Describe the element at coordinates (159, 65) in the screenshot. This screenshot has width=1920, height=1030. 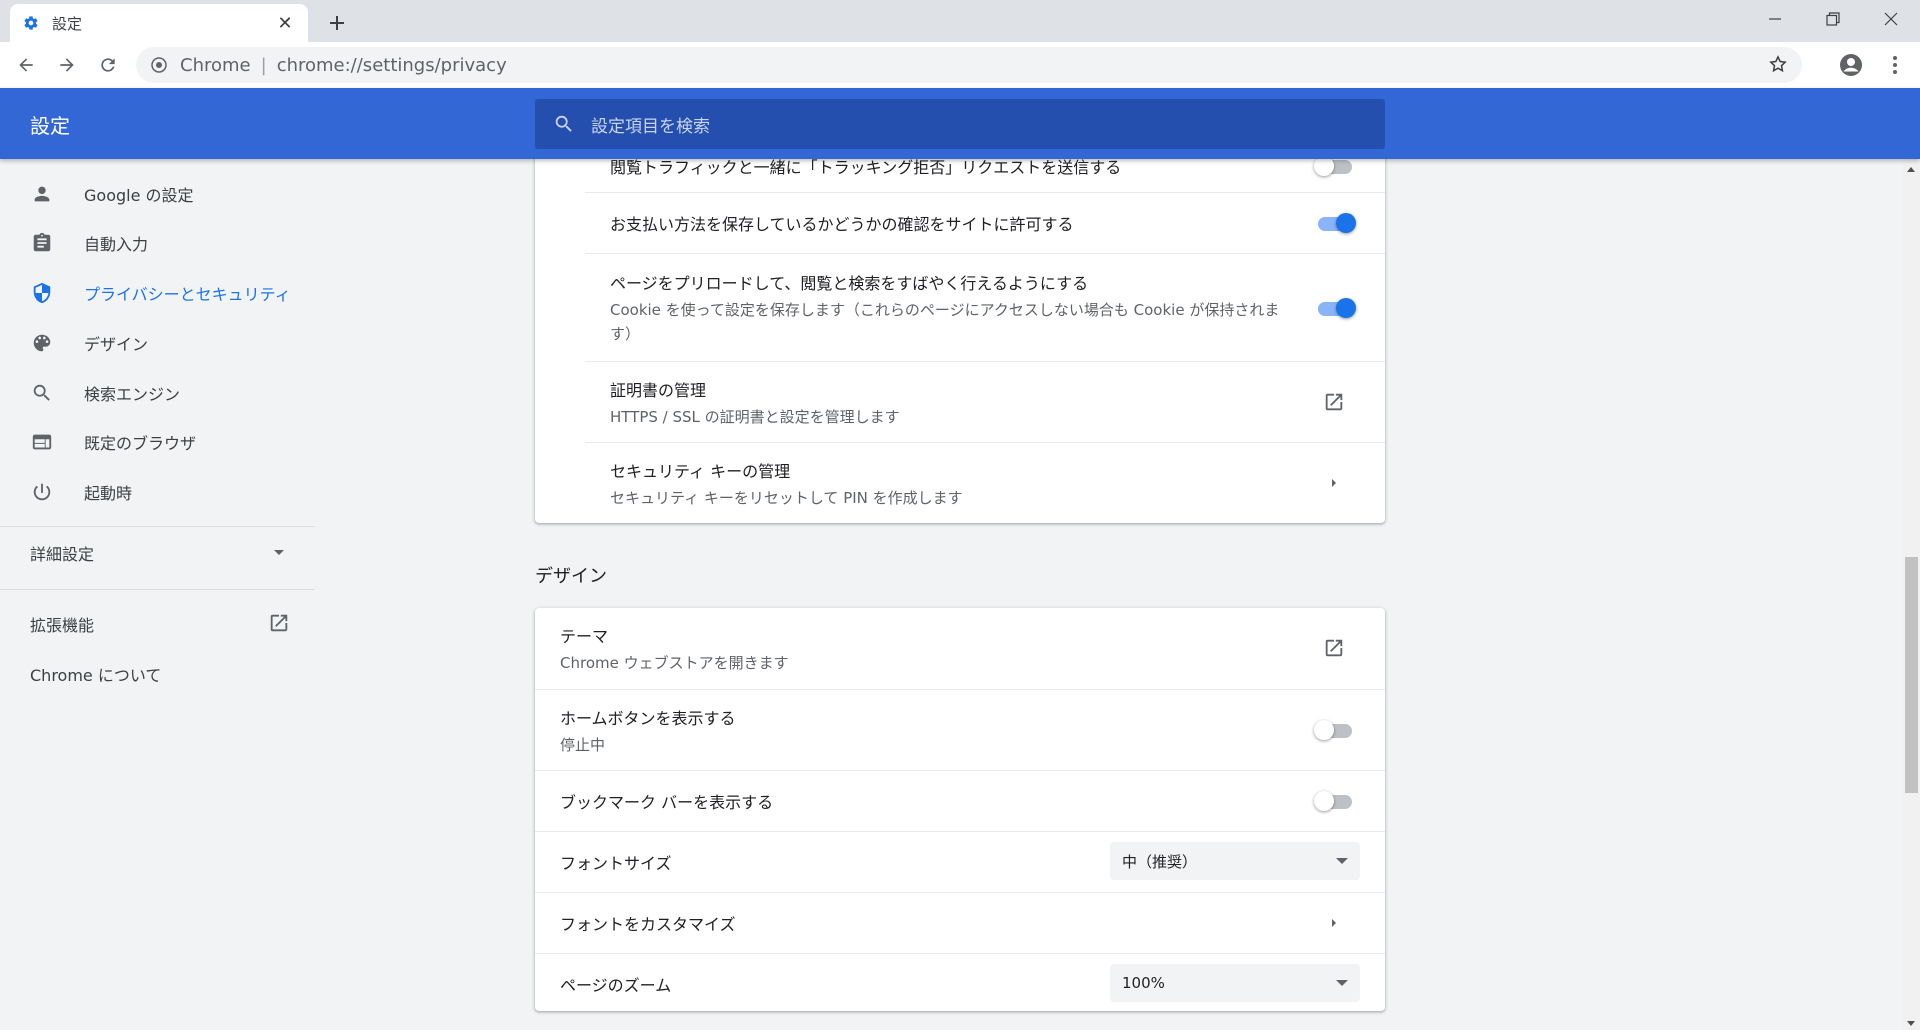
I see `chrome-icon` at that location.